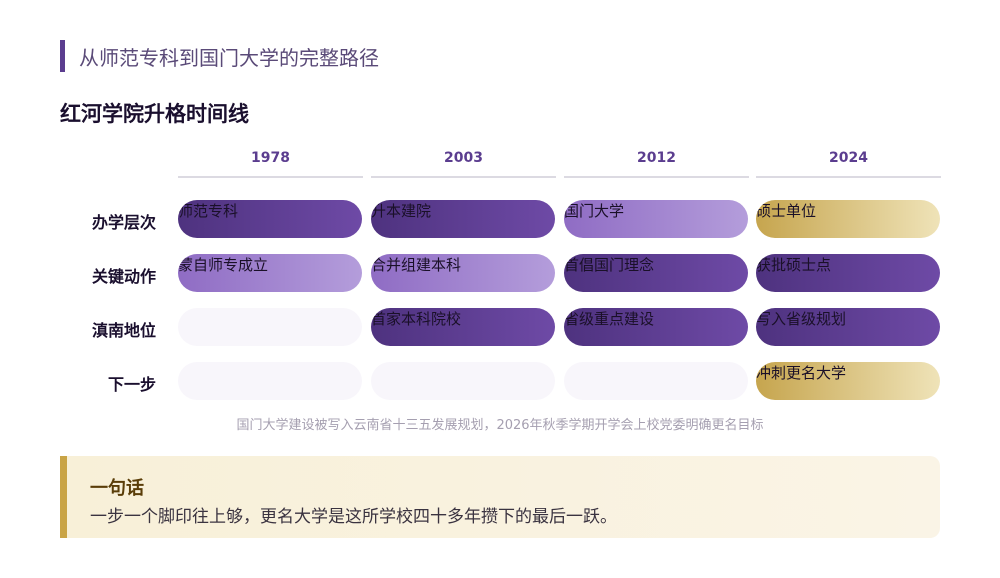 This screenshot has height=578, width=1000. What do you see at coordinates (270, 219) in the screenshot?
I see `timeline-cell-0-0: 师范专科` at bounding box center [270, 219].